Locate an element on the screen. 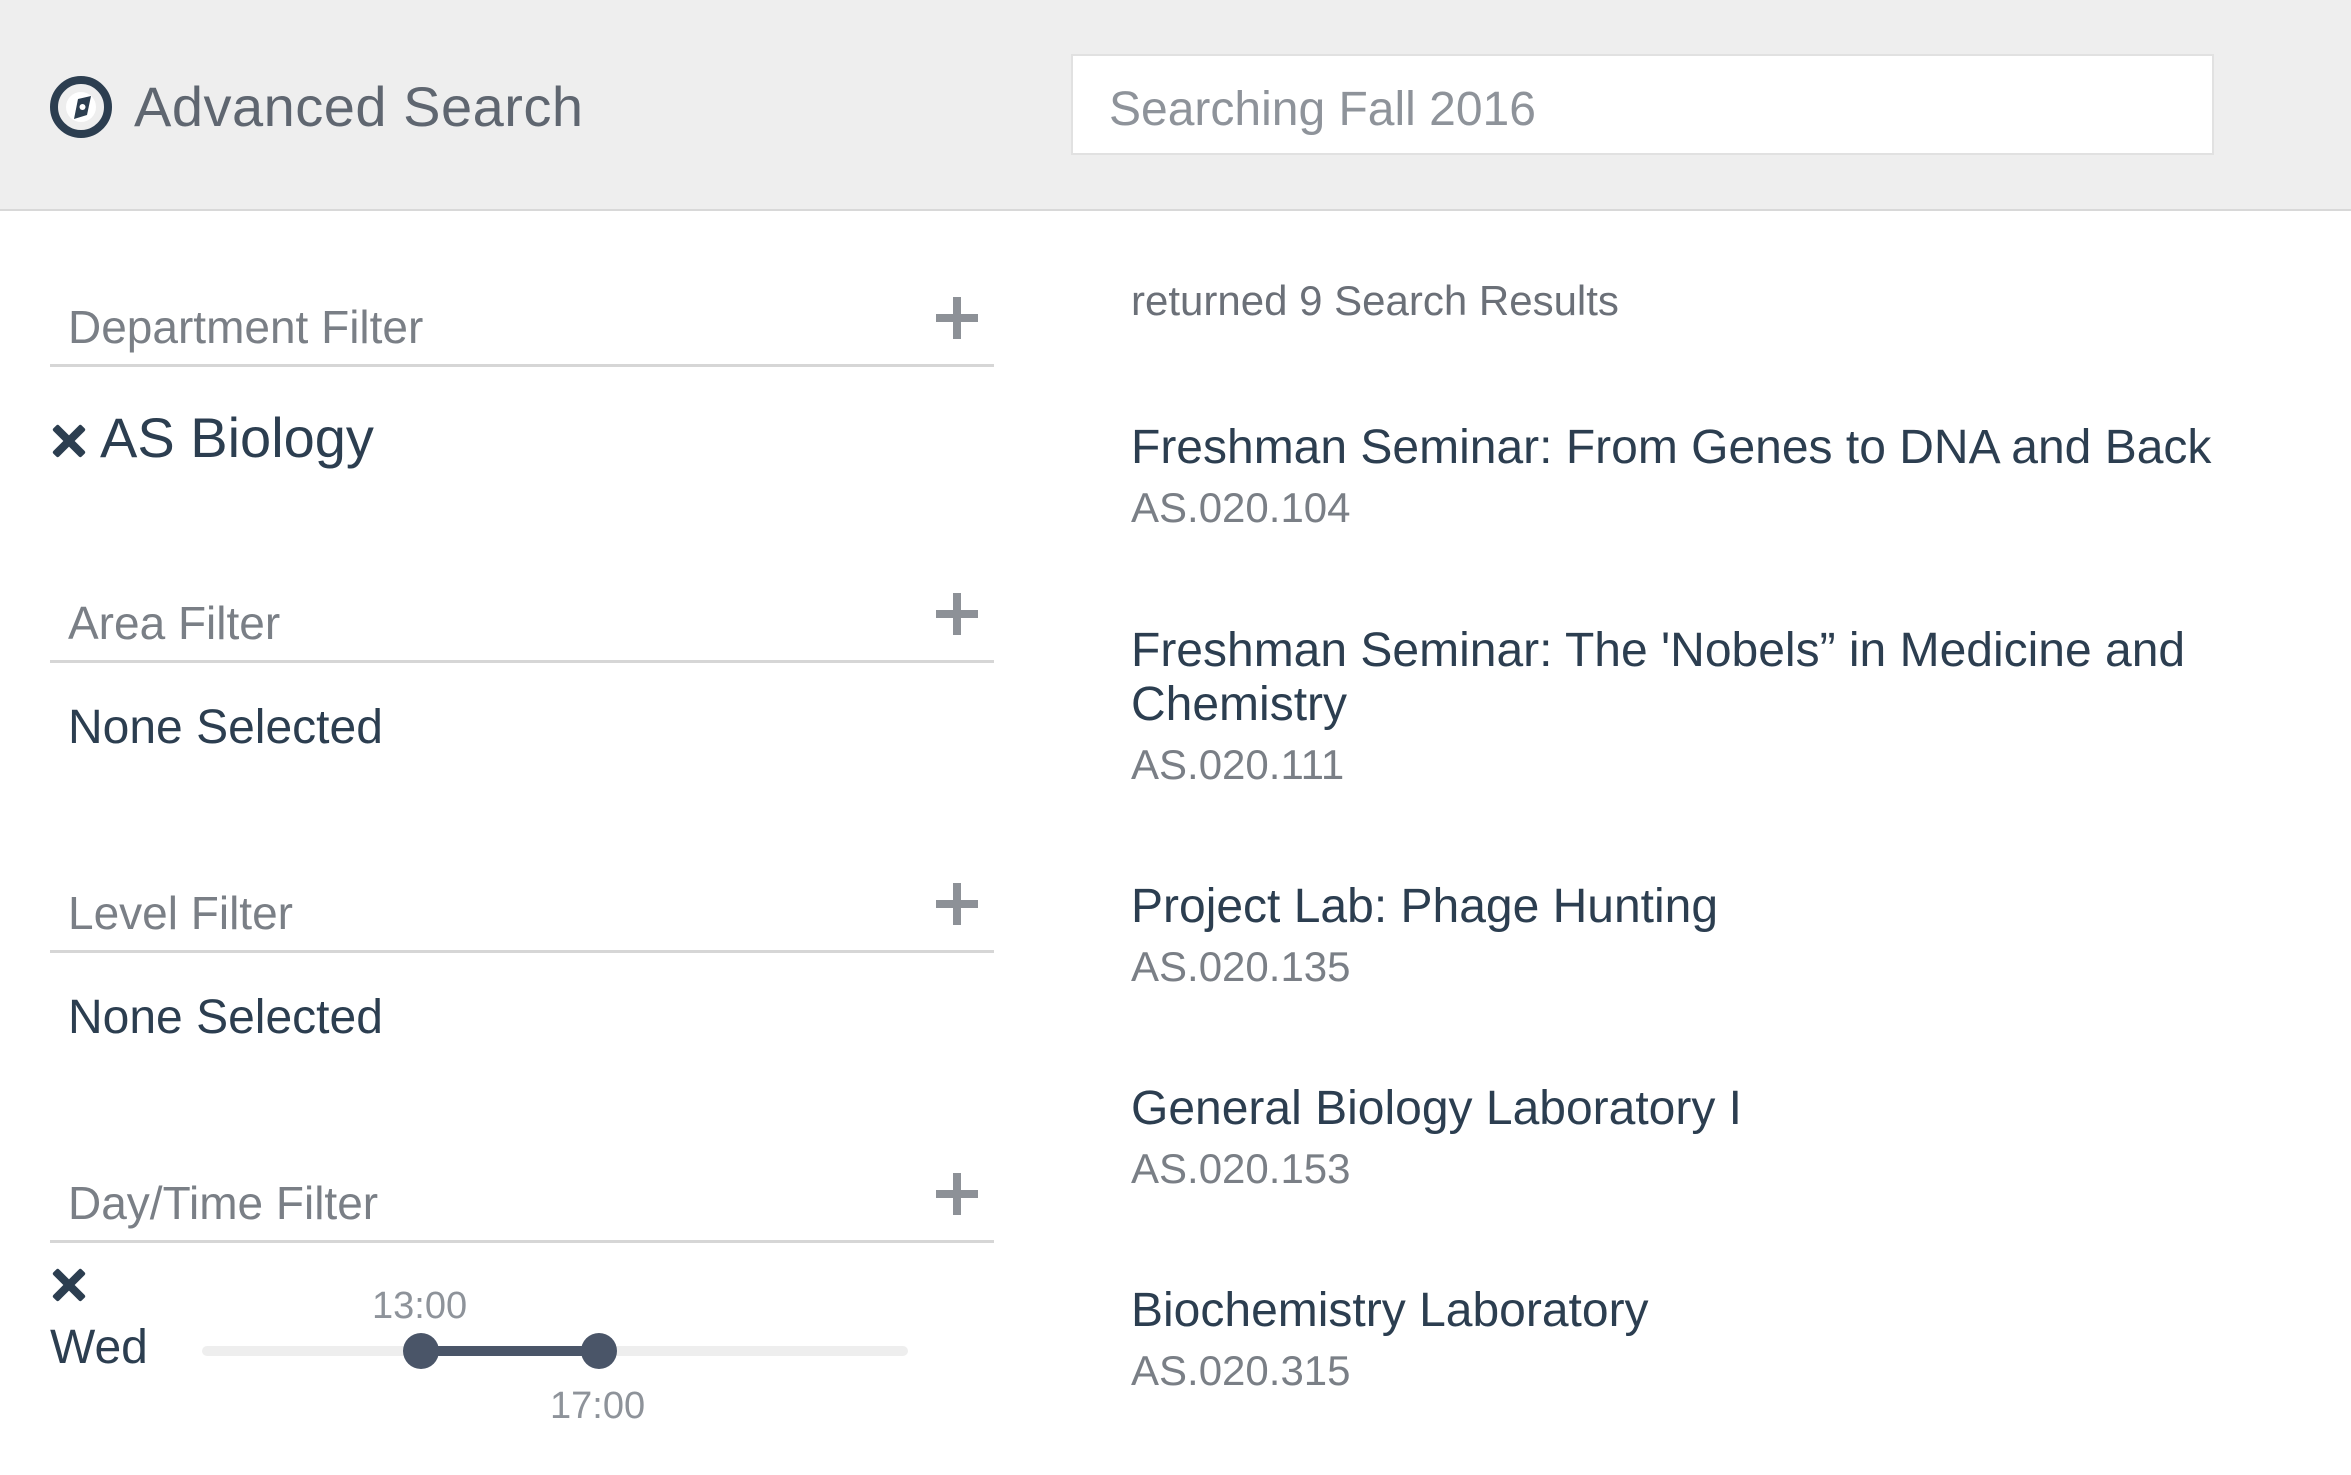 This screenshot has height=1475, width=2351. start-time-handle is located at coordinates (421, 1351).